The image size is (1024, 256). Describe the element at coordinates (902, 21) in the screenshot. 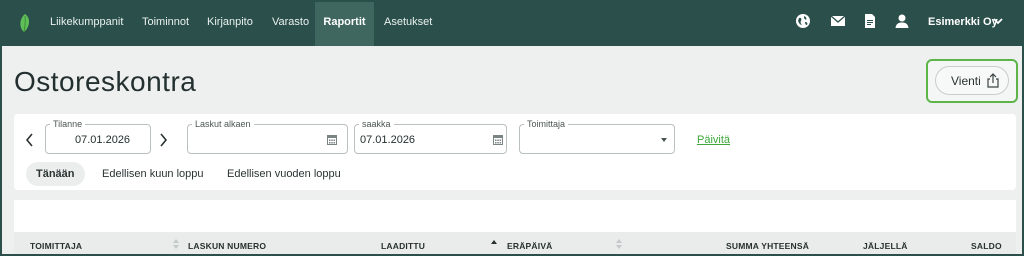

I see `user-icon` at that location.